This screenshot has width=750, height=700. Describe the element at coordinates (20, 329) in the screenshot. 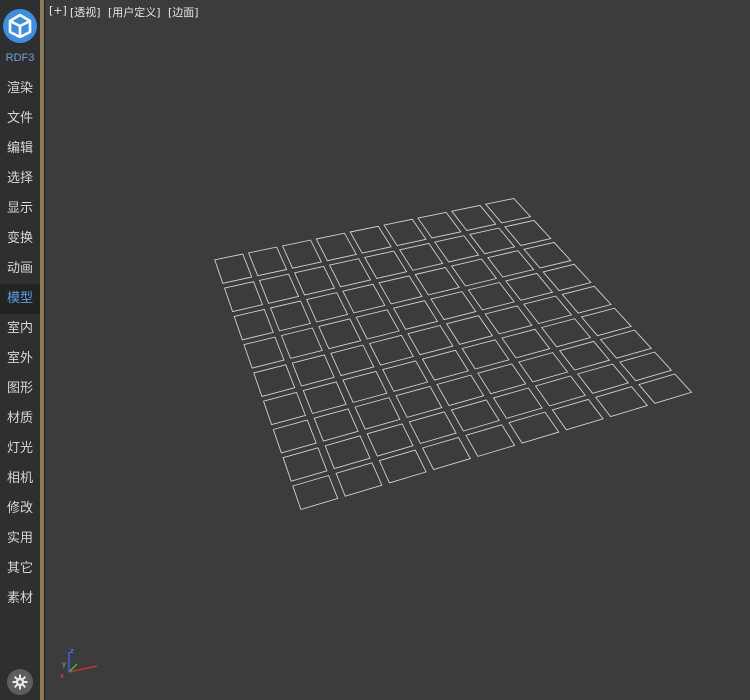

I see `sidebar-item-8: 室内` at that location.